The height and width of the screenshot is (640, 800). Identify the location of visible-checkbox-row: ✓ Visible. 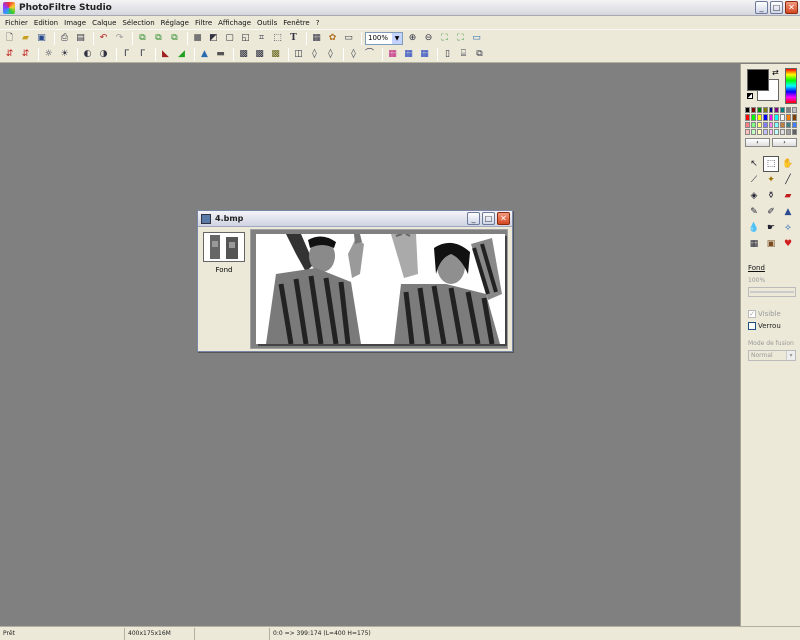
(764, 314).